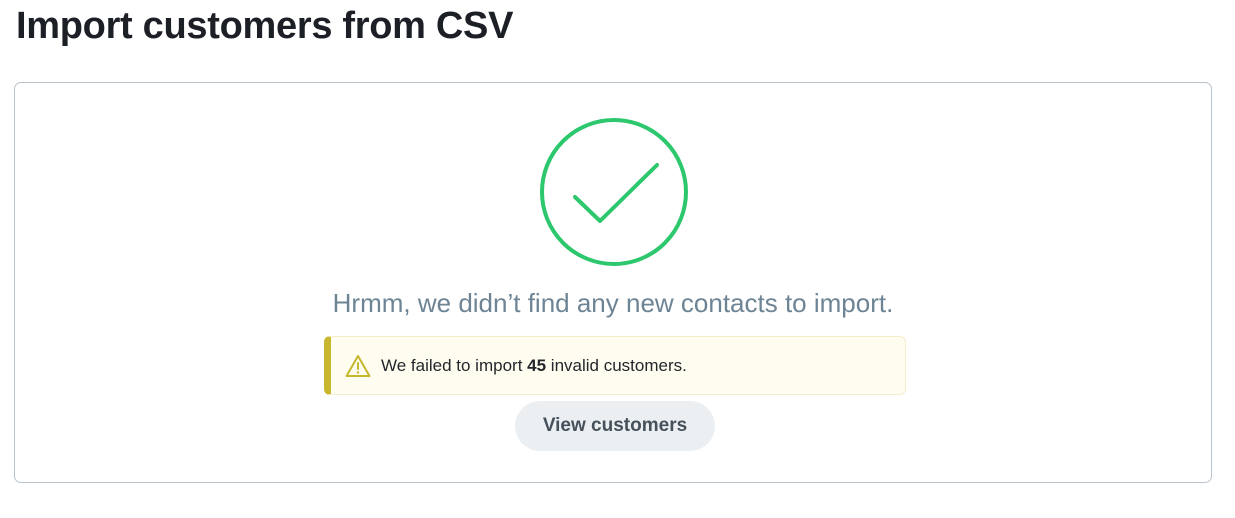  I want to click on invalid-count: 45, so click(537, 365).